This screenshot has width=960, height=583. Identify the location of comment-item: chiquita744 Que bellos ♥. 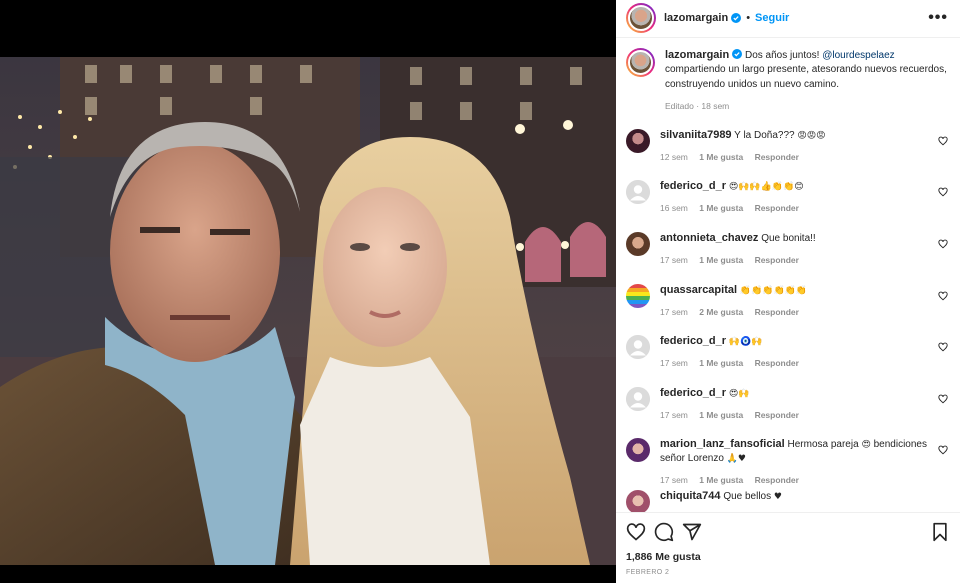
(788, 500).